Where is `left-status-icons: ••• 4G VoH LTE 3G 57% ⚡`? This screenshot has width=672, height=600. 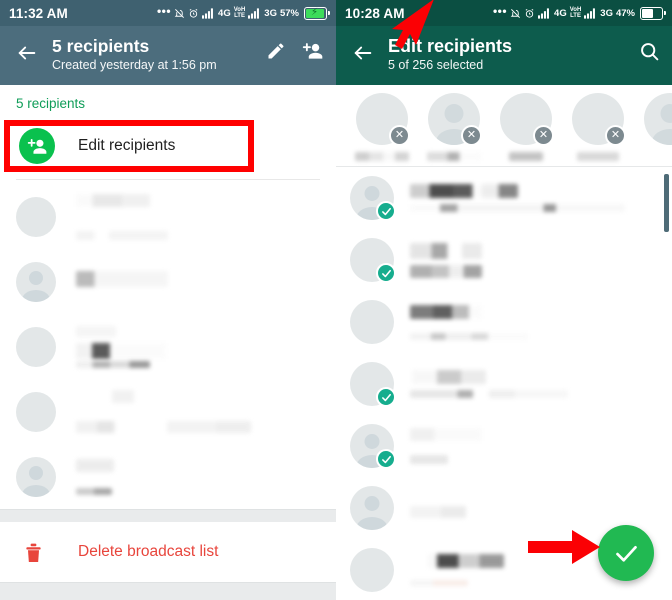
left-status-icons: ••• 4G VoH LTE 3G 57% ⚡ is located at coordinates (243, 12).